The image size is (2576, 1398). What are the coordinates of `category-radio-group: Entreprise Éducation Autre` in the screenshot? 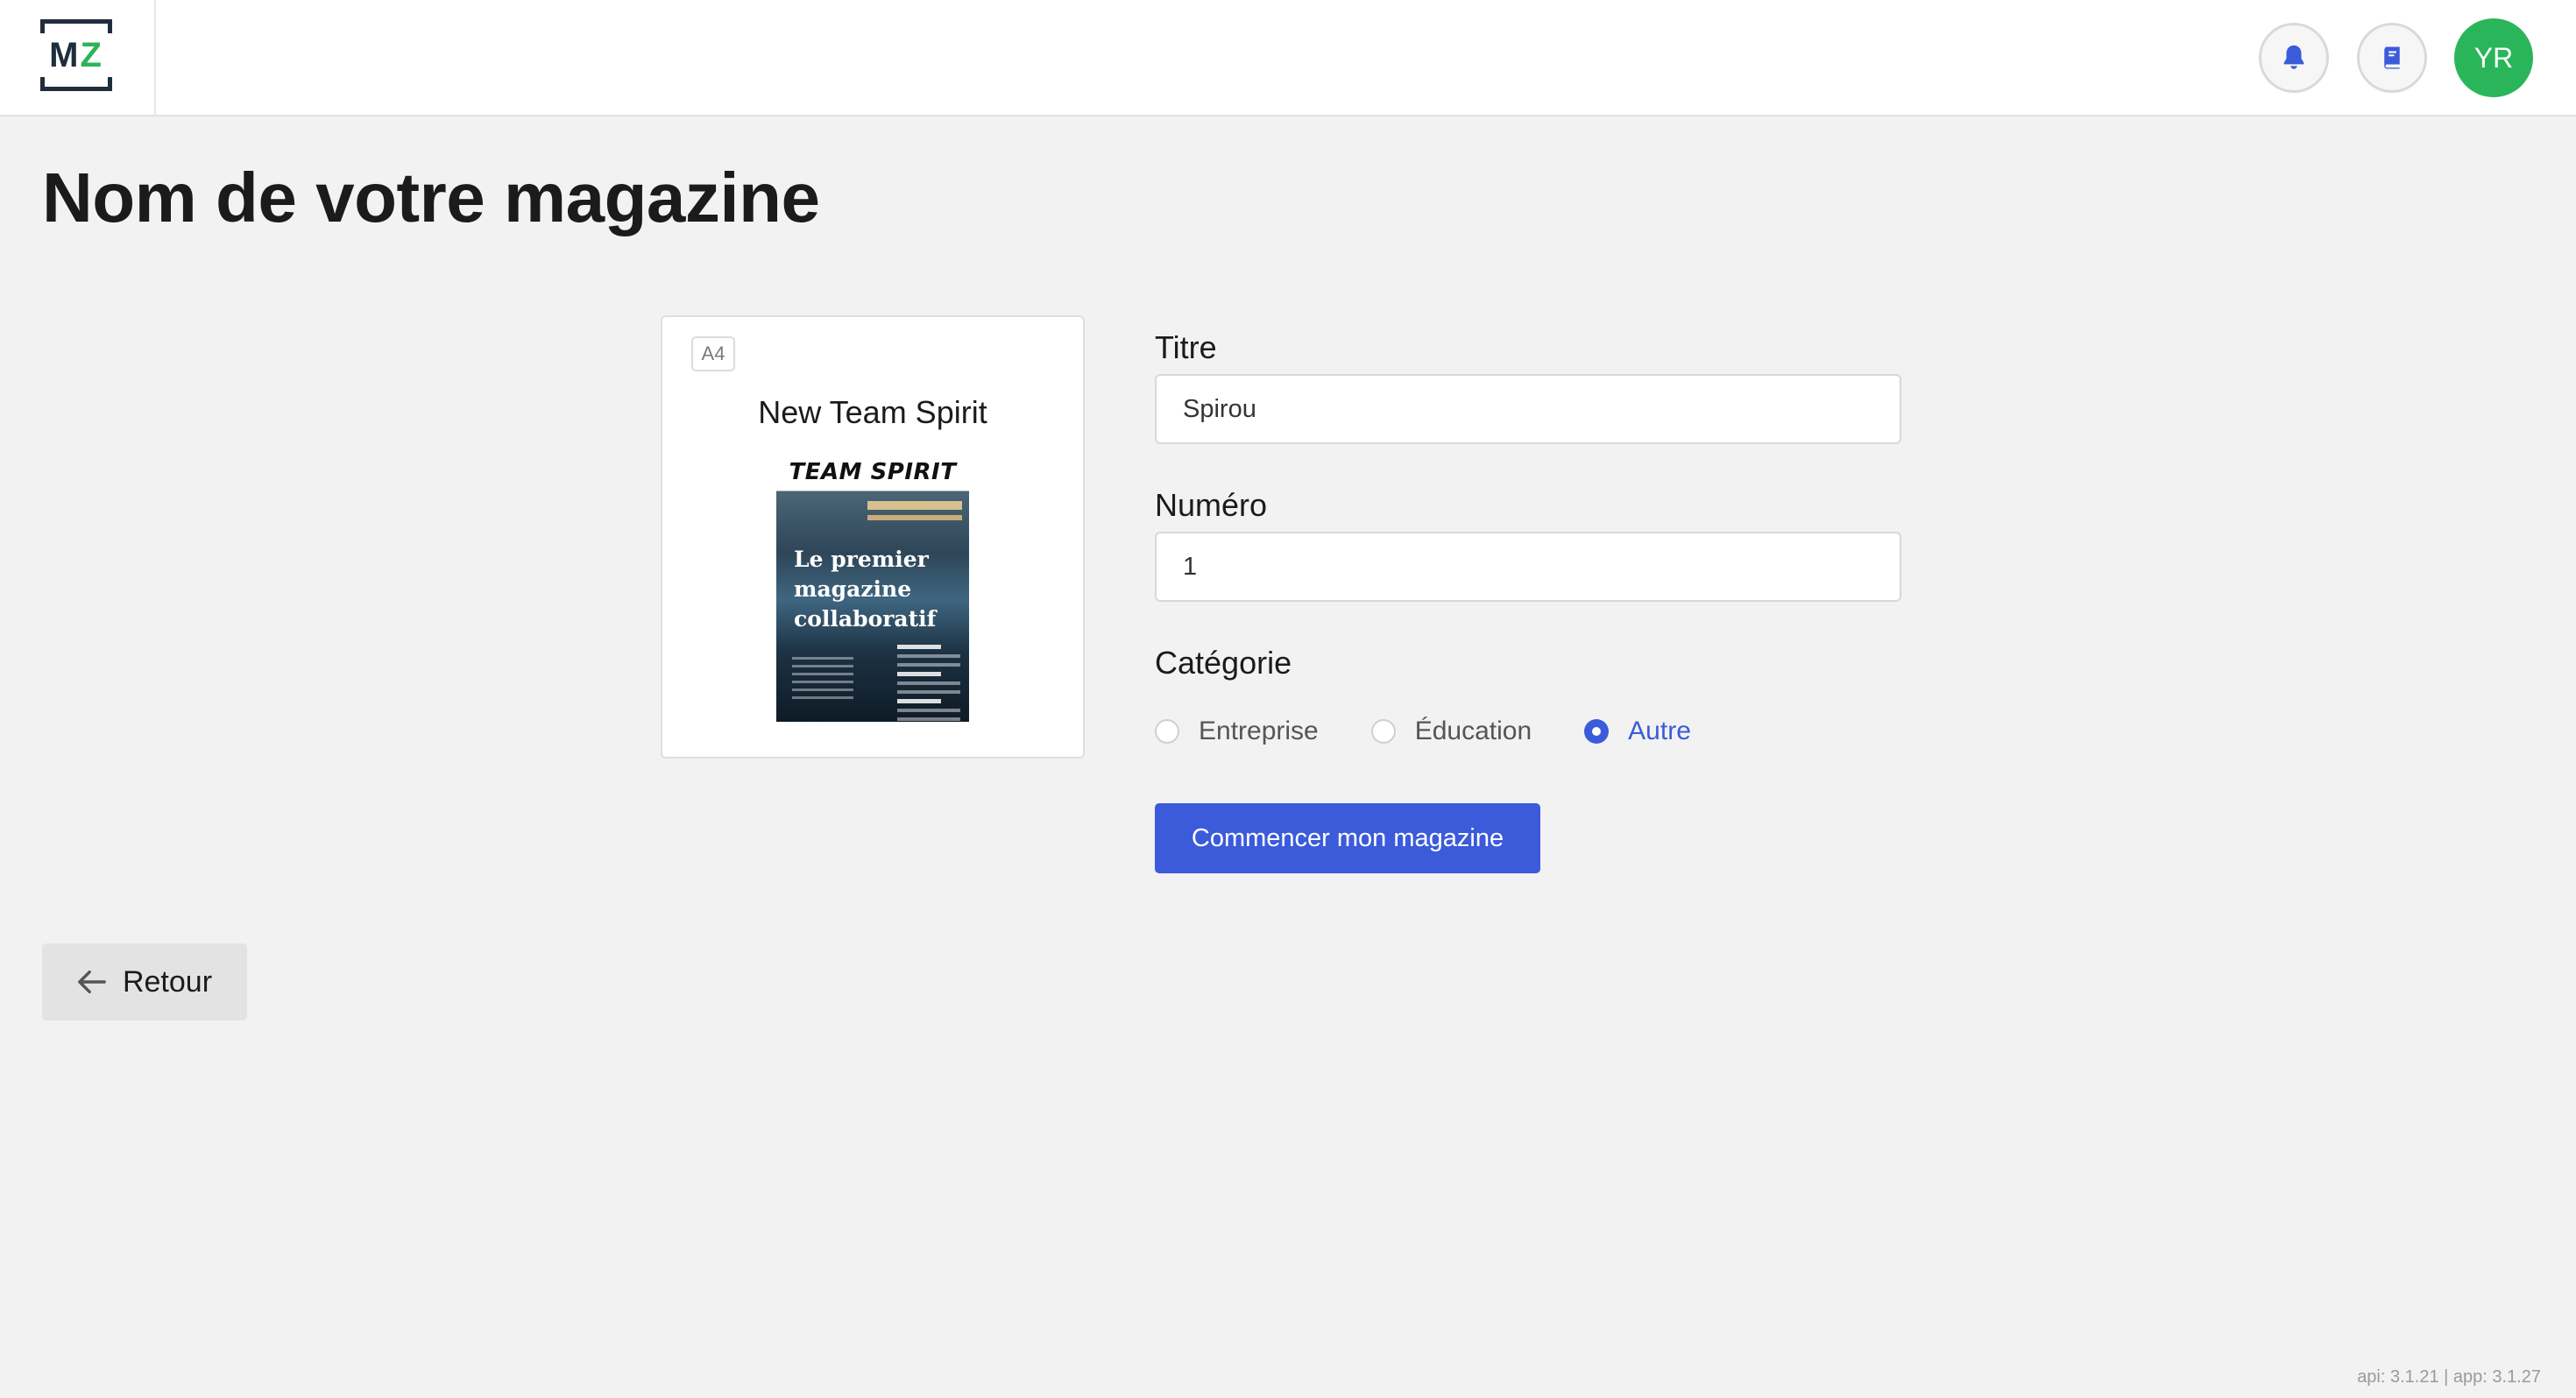 It's located at (1449, 731).